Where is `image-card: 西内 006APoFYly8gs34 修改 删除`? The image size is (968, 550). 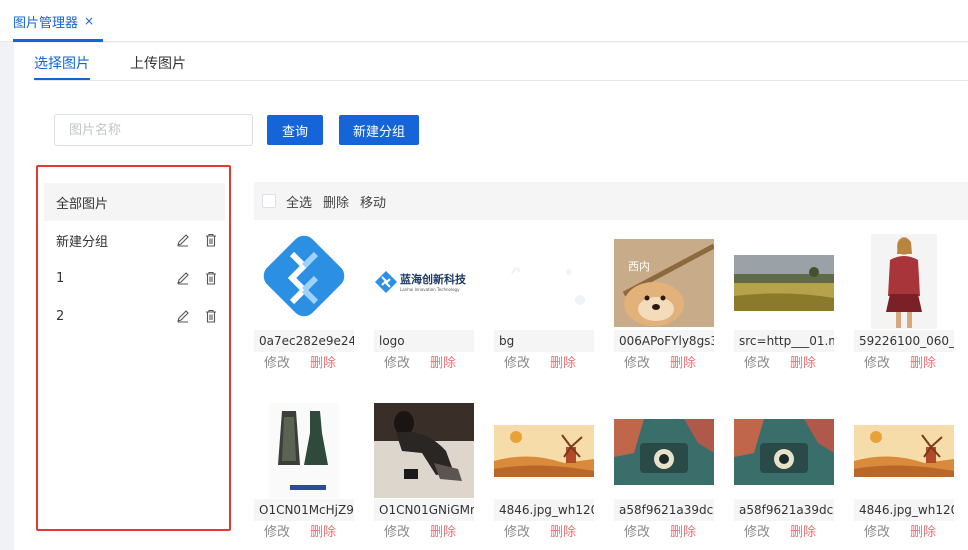 image-card: 西内 006APoFYly8gs34 修改 删除 is located at coordinates (664, 305).